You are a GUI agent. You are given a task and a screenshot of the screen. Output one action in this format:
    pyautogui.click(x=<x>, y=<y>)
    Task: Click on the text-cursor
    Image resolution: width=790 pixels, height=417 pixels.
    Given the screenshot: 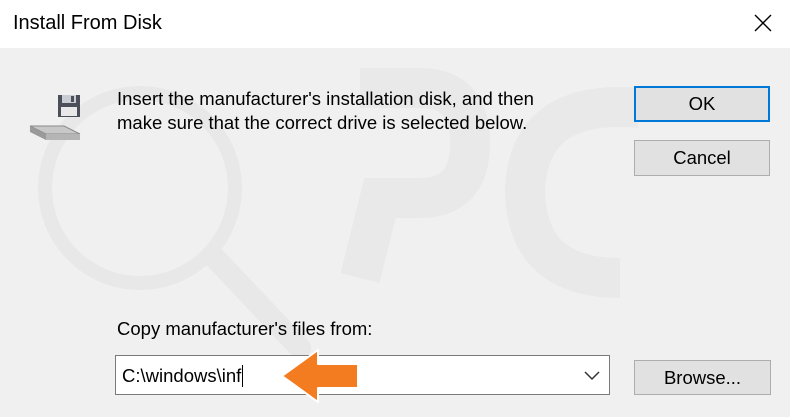 What is the action you would take?
    pyautogui.click(x=243, y=376)
    